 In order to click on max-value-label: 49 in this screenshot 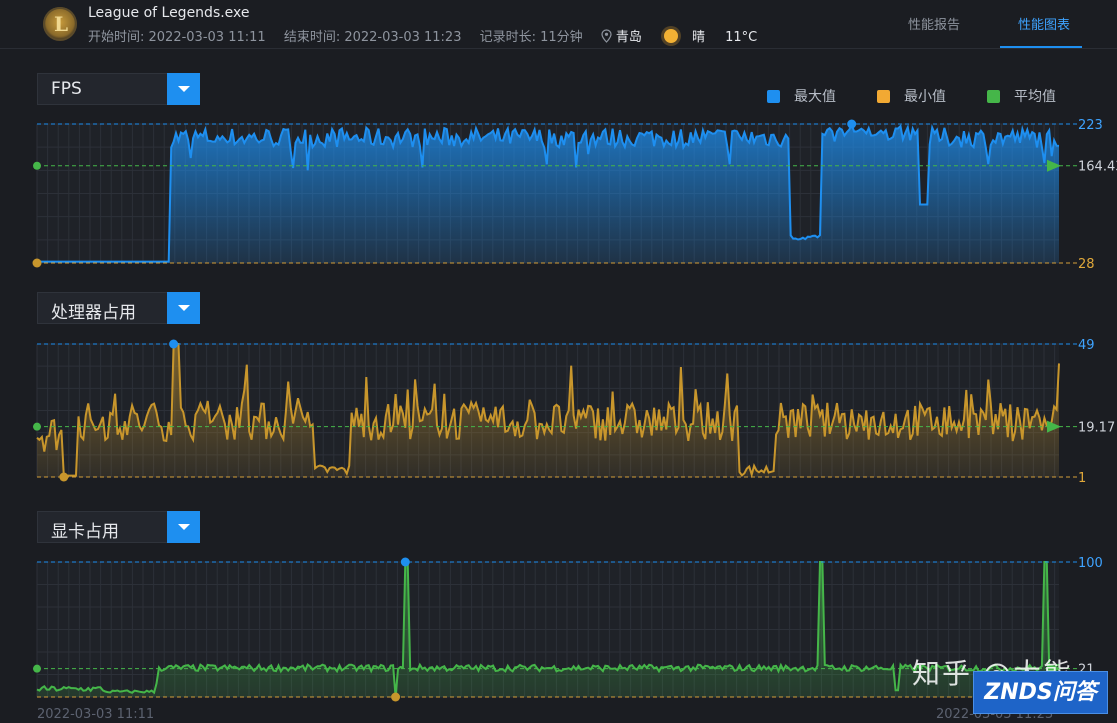, I will do `click(1086, 345)`.